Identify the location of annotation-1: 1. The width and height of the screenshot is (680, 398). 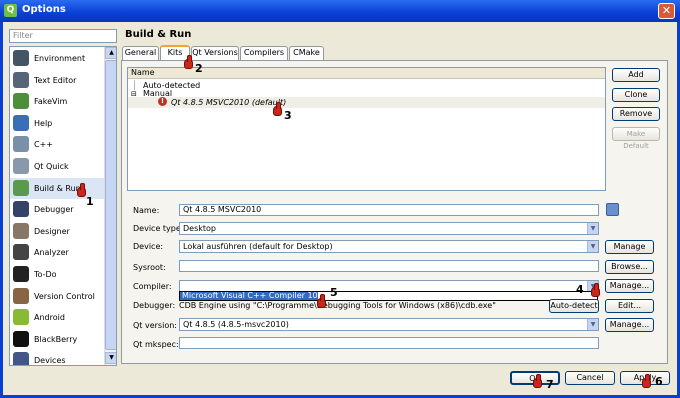
(90, 201).